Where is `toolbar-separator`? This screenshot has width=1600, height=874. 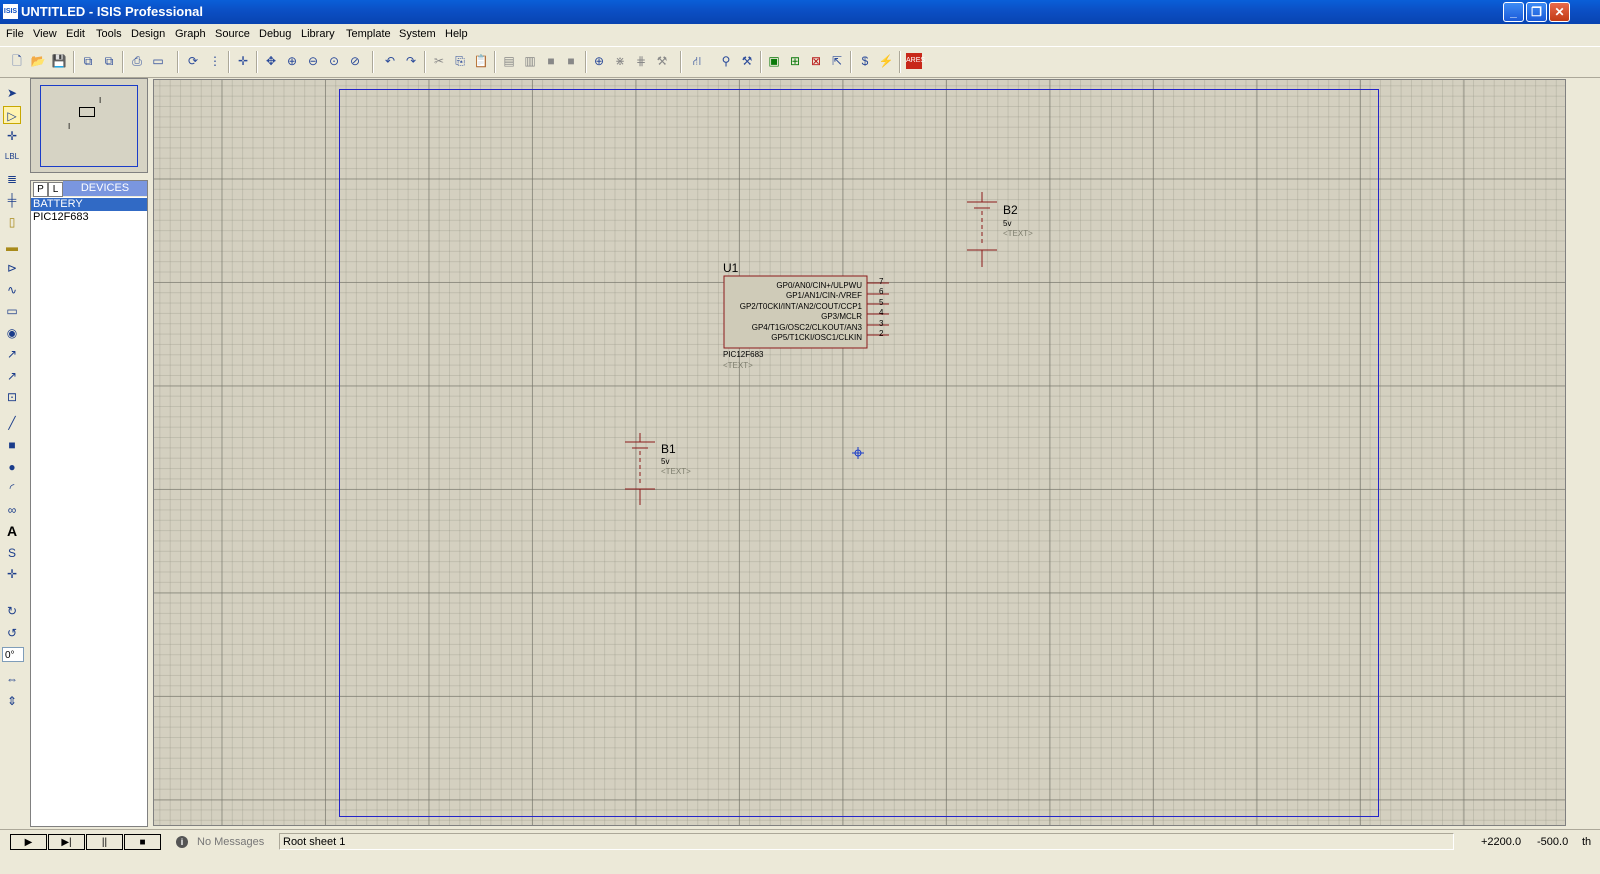
toolbar-separator is located at coordinates (178, 62).